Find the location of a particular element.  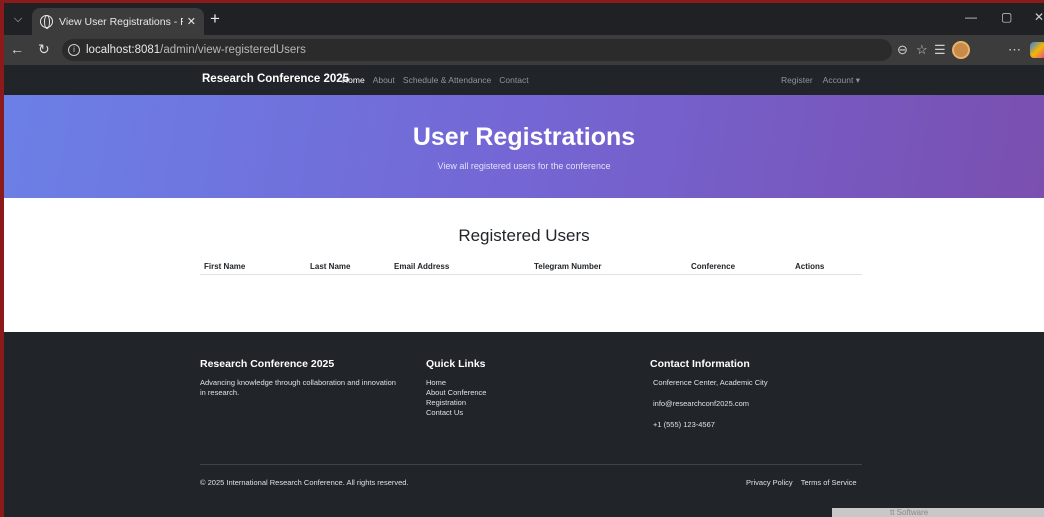

zoom-icon: ⊖ is located at coordinates (902, 50).